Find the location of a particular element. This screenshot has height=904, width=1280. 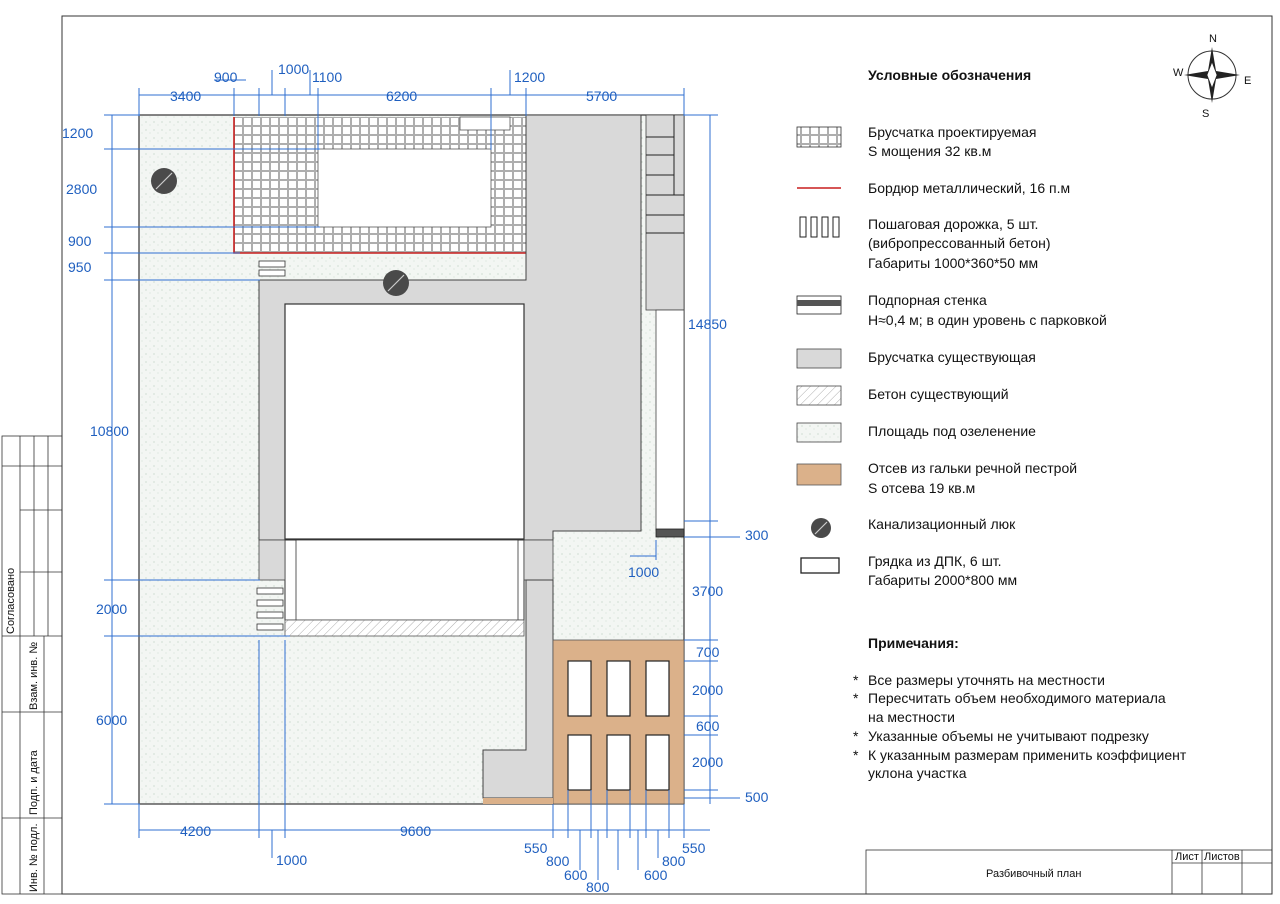

legend-item-10-l1: Грядка из ДПК, 6 шт. is located at coordinates (935, 561).